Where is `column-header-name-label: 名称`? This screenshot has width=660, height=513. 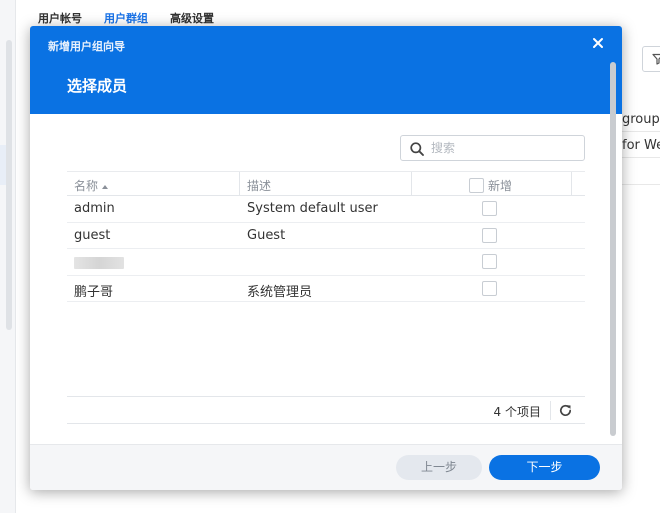
column-header-name-label: 名称 is located at coordinates (86, 186).